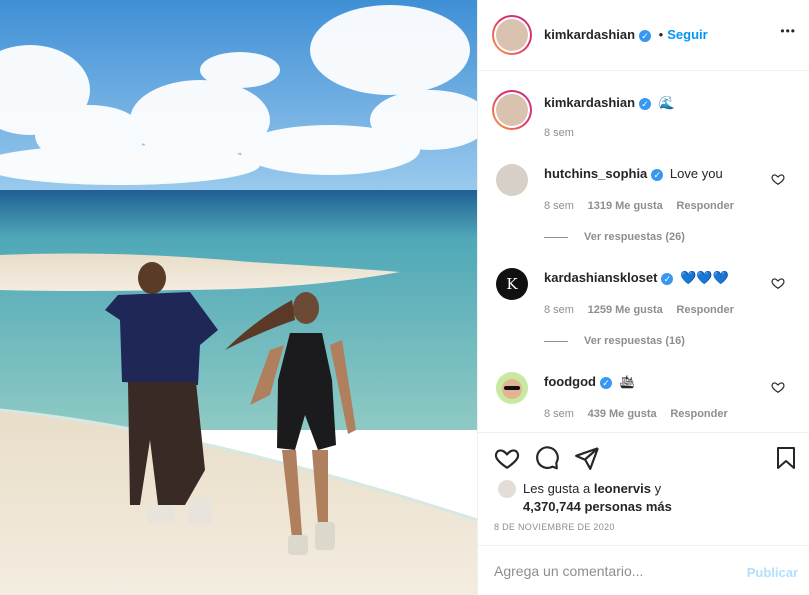 Image resolution: width=809 pixels, height=595 pixels. What do you see at coordinates (512, 35) in the screenshot?
I see `author-avatar` at bounding box center [512, 35].